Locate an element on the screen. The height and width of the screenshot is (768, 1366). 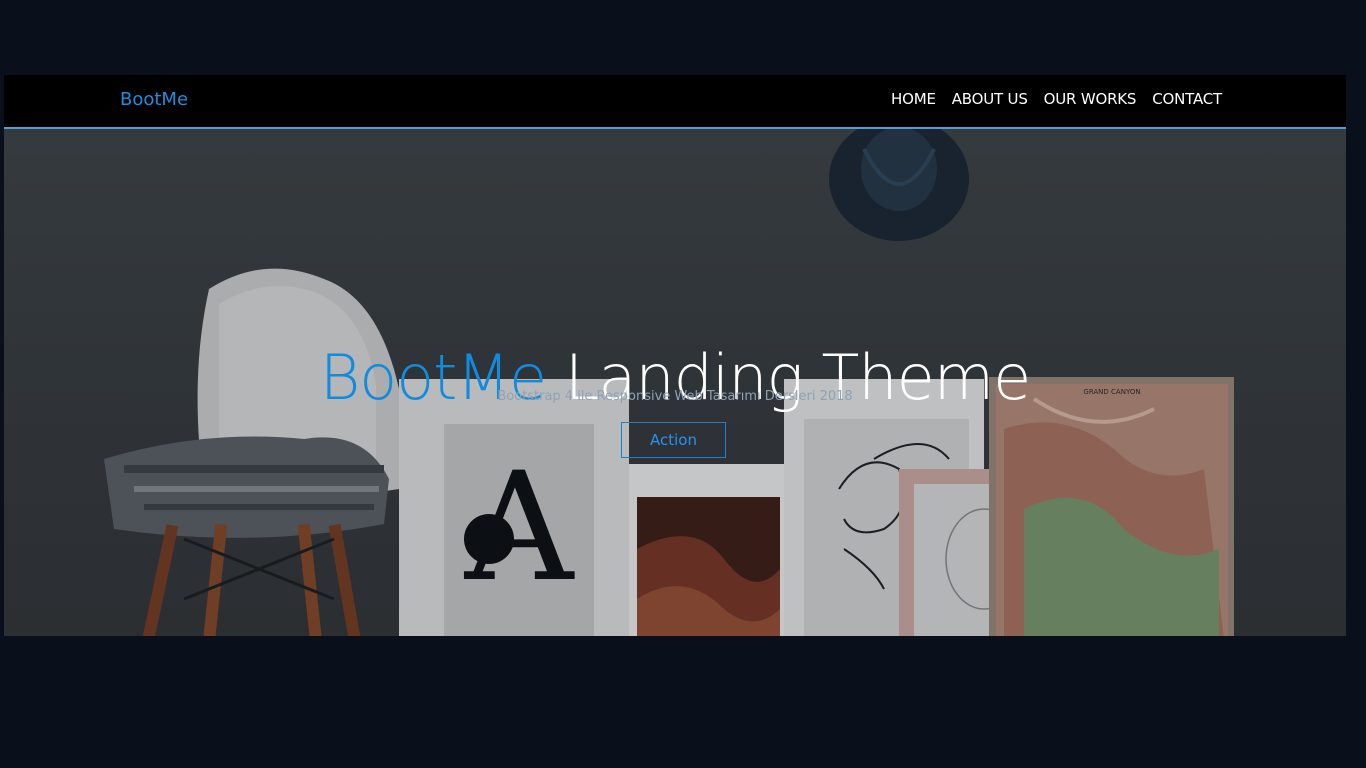
nav-our-works: OUR WORKS is located at coordinates (1090, 99).